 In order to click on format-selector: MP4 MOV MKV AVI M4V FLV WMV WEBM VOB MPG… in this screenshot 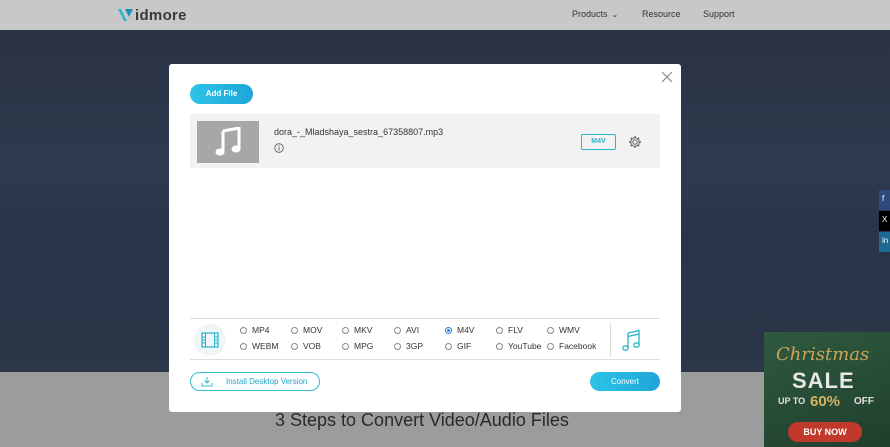, I will do `click(425, 339)`.